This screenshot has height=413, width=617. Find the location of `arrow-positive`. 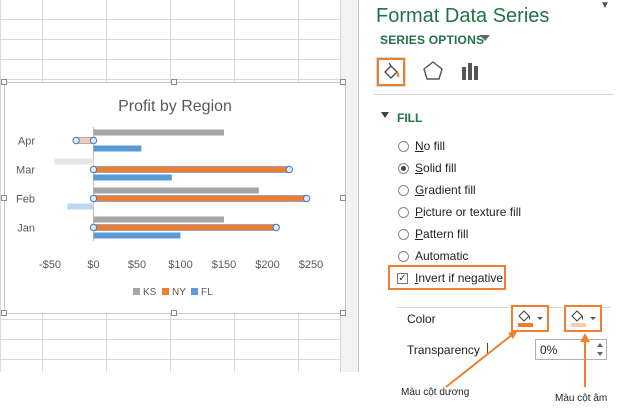

arrow-positive is located at coordinates (482, 358).